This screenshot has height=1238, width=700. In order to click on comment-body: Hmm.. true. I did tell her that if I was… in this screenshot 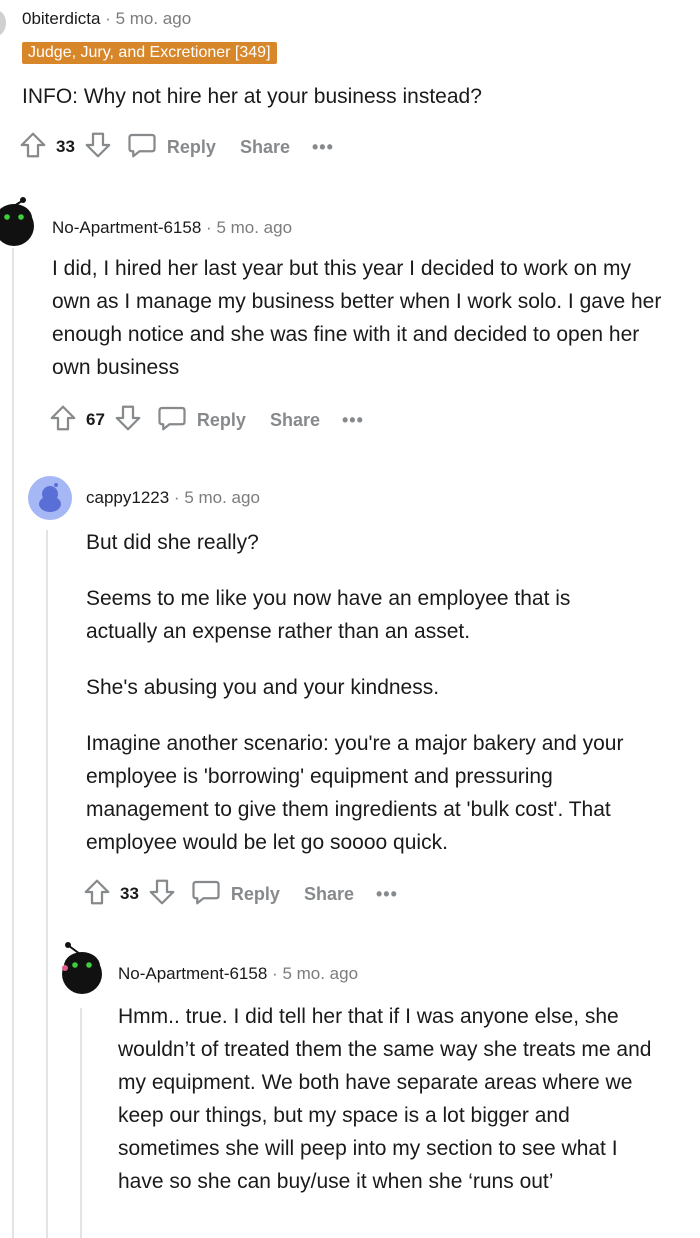, I will do `click(393, 1099)`.